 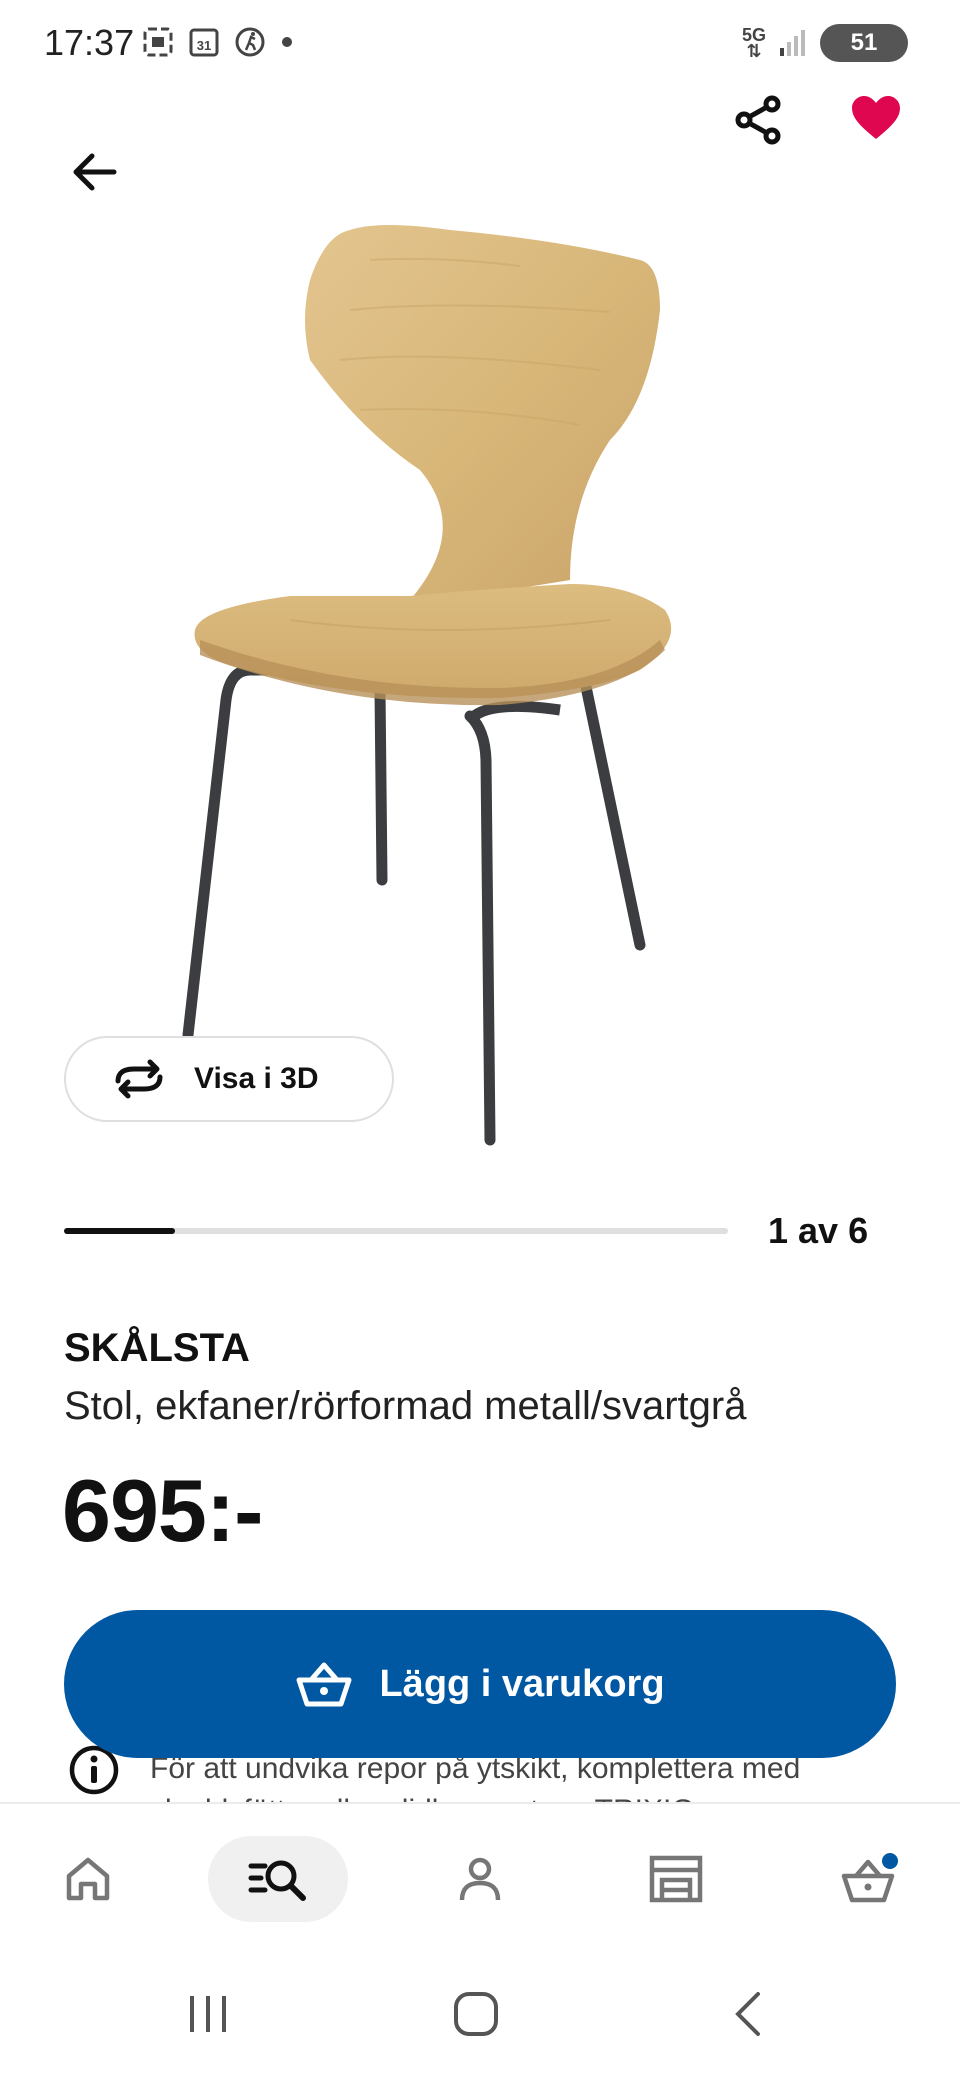 What do you see at coordinates (256, 1078) in the screenshot?
I see `view-3d-label: Visa i 3D` at bounding box center [256, 1078].